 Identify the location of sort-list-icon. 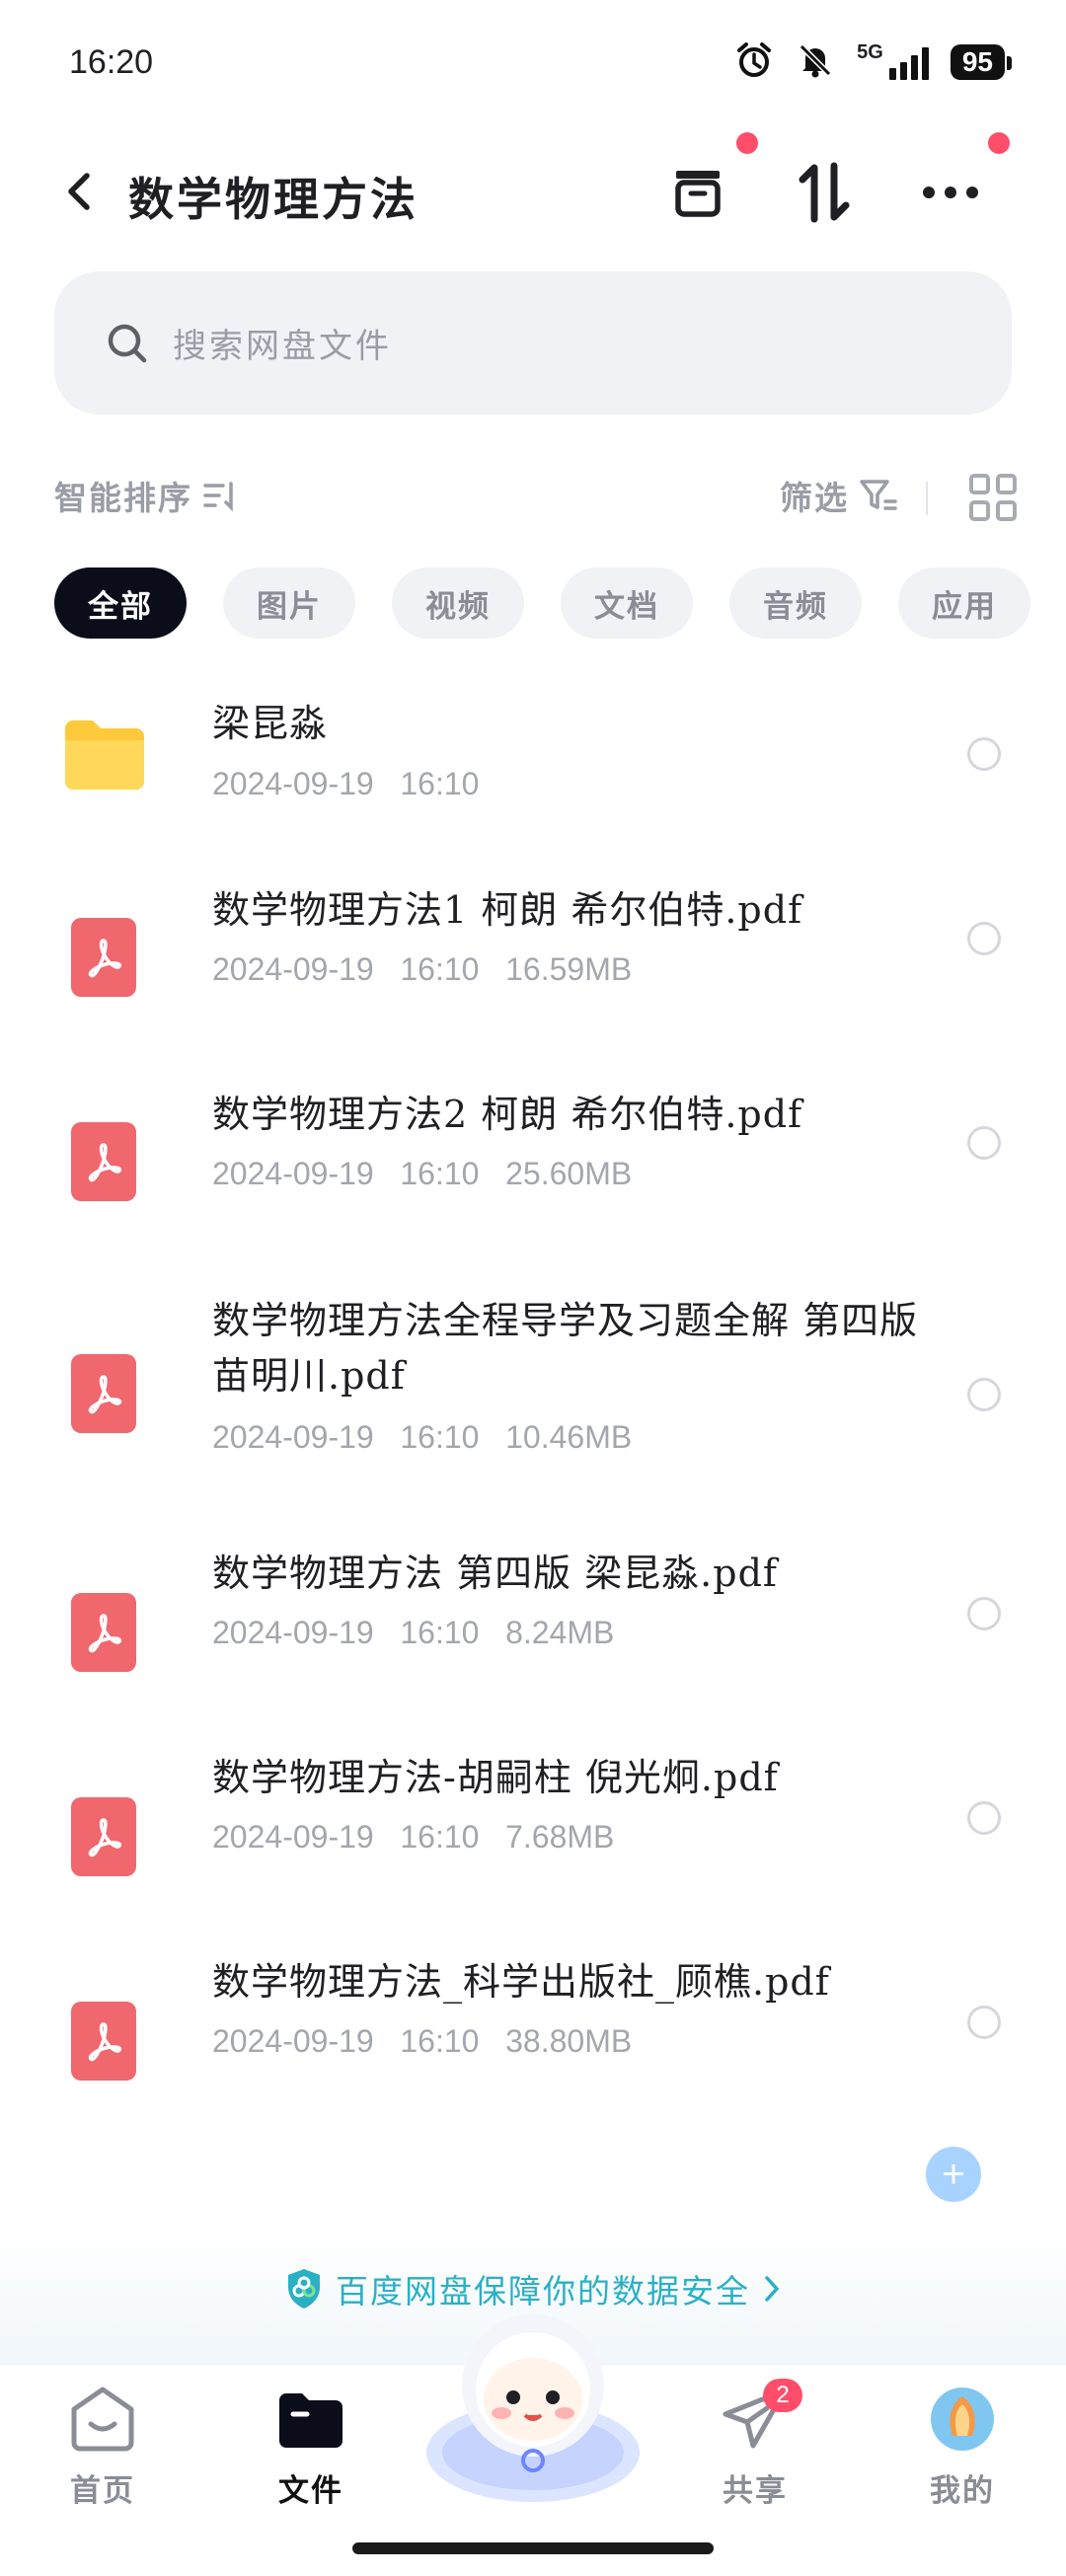
(218, 497).